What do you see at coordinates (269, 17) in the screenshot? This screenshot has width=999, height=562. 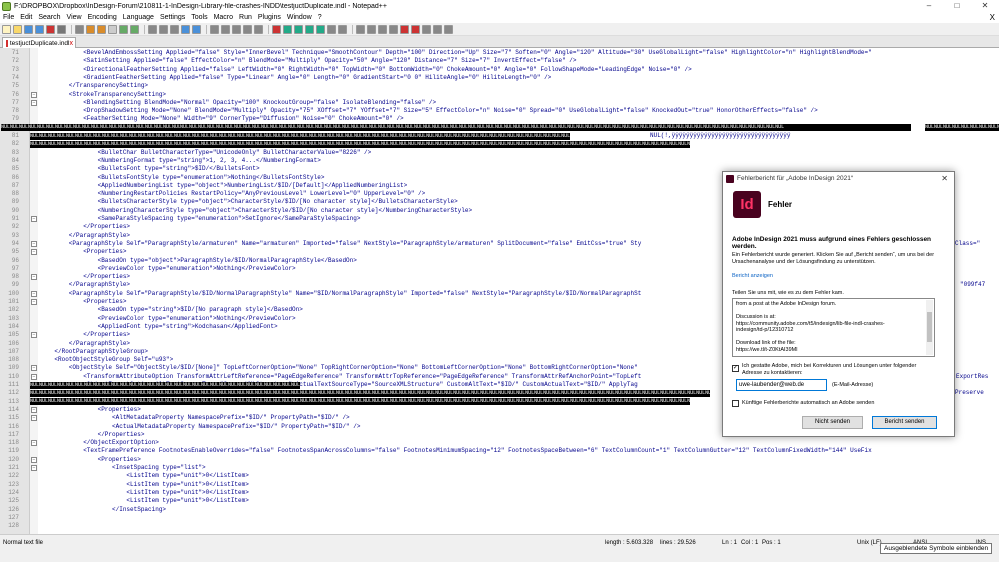 I see `menu-item: Plugins` at bounding box center [269, 17].